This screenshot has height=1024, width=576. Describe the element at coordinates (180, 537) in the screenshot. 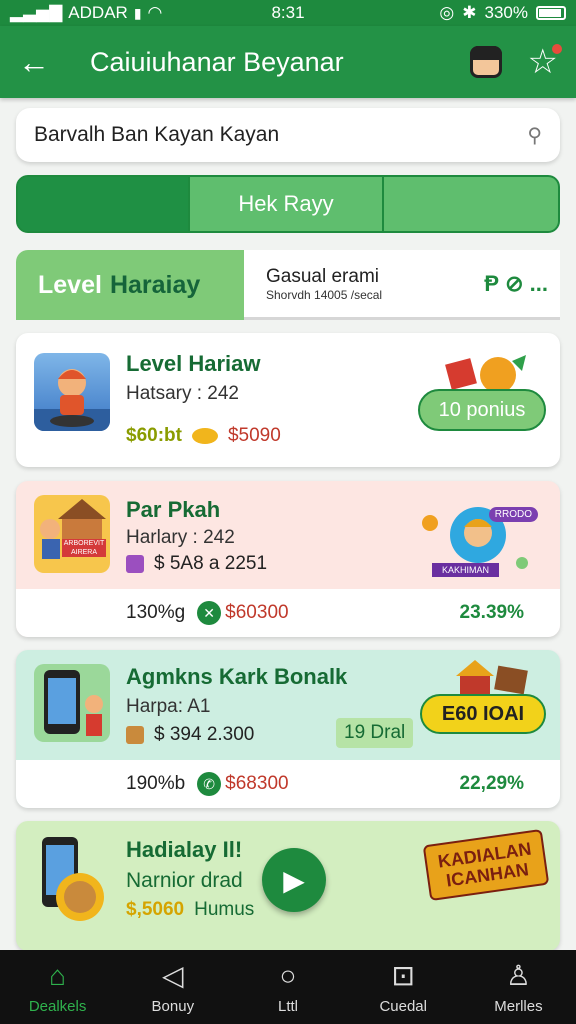

I see `card-subtitle: Harlary : 242` at that location.